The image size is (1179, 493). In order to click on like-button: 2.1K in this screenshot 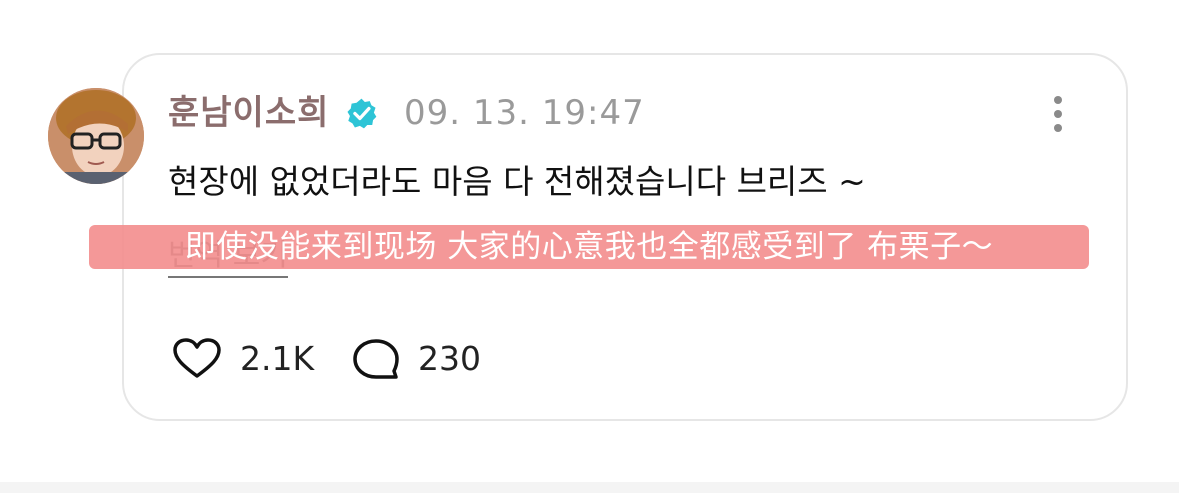, I will do `click(247, 359)`.